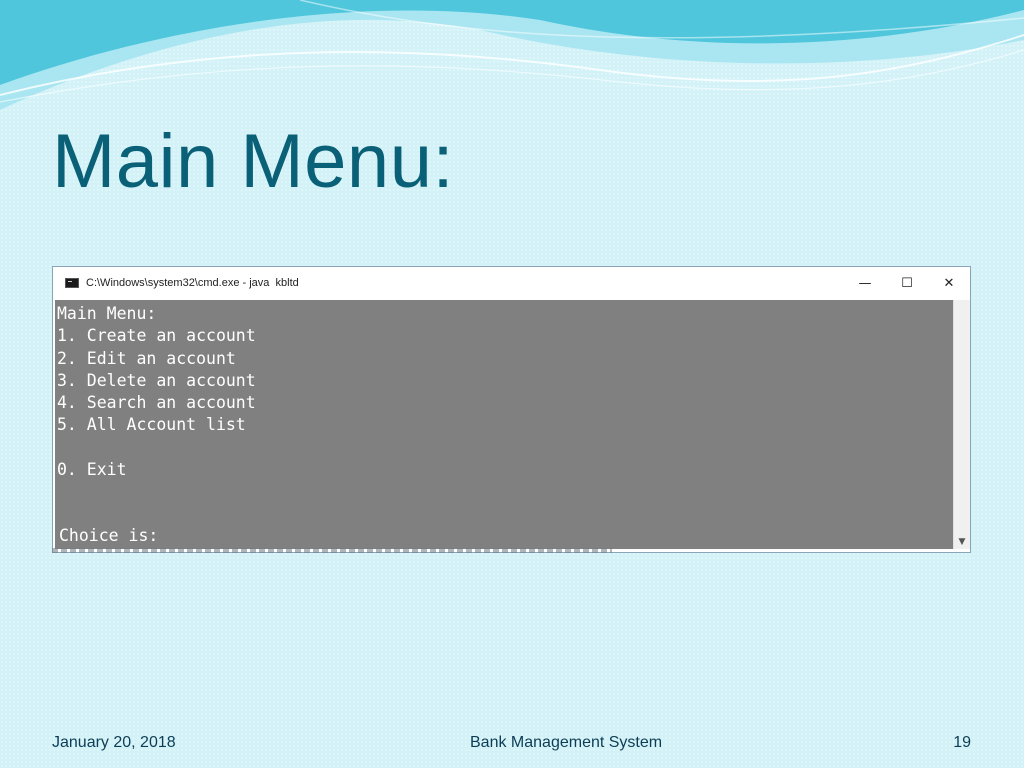 This screenshot has width=1024, height=768. I want to click on menu-option-exit: 0. Exit, so click(92, 470).